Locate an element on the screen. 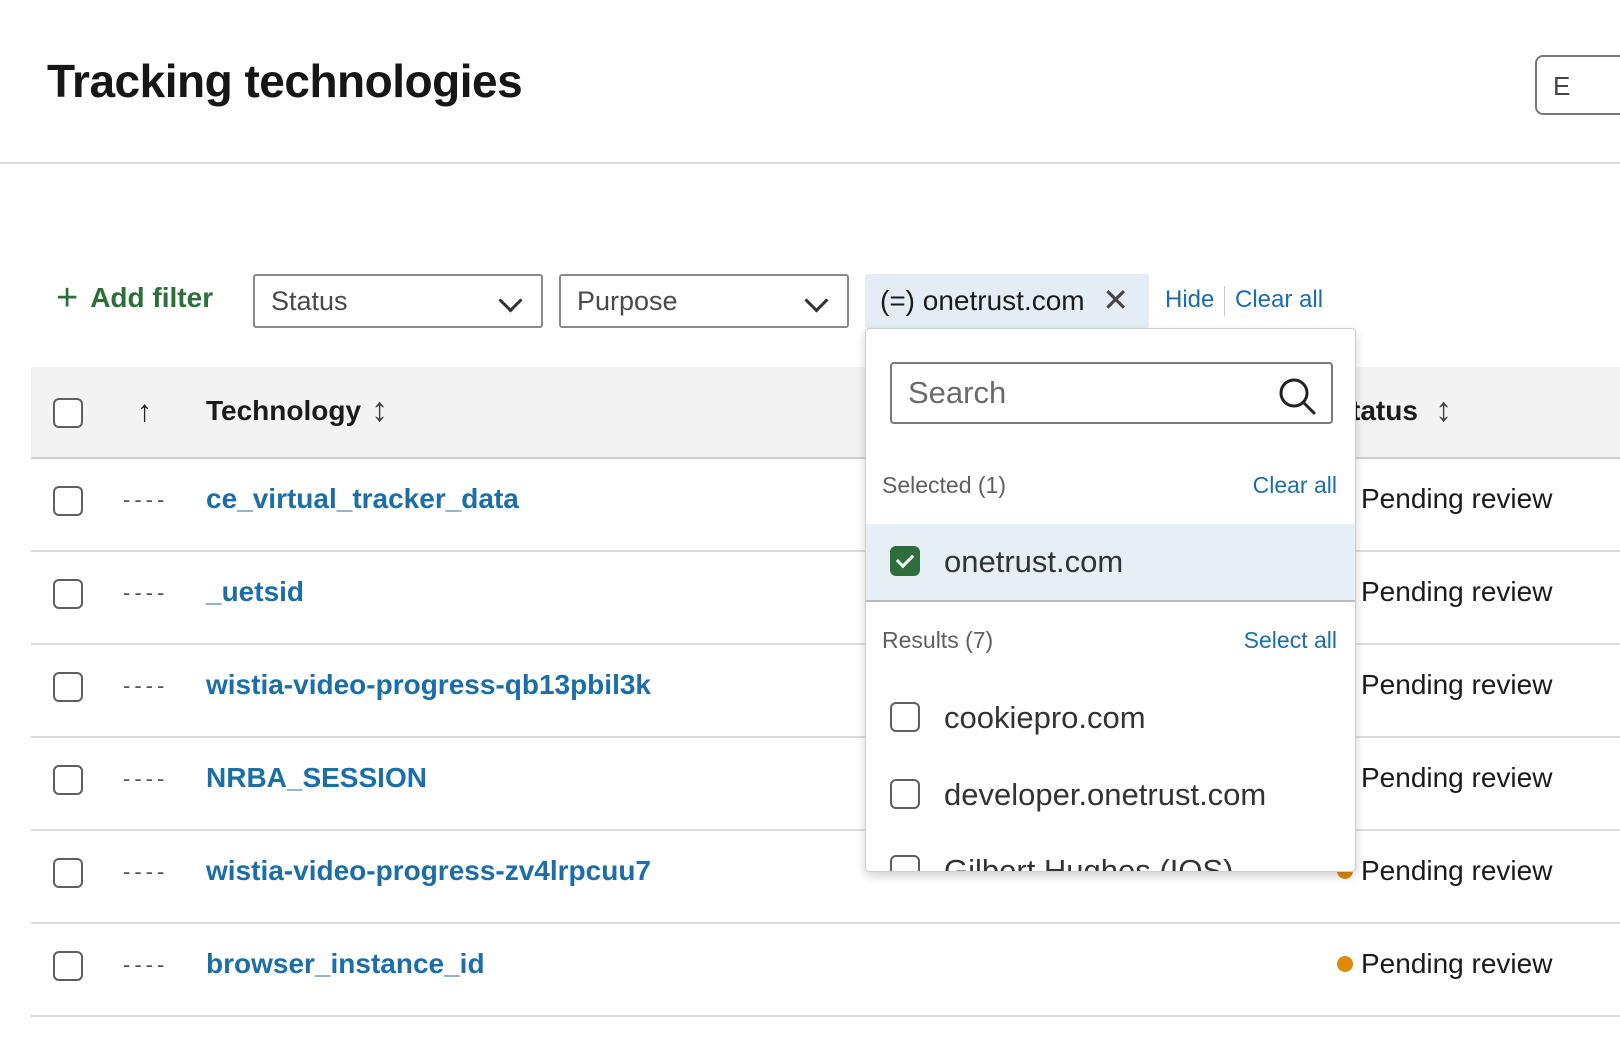  column-header-status: tatus is located at coordinates (1384, 411).